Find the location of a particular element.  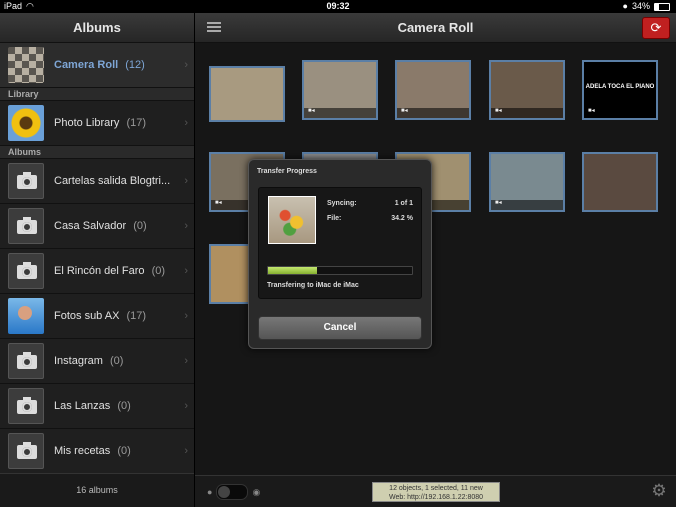

photo-library-thumbnail is located at coordinates (26, 123).